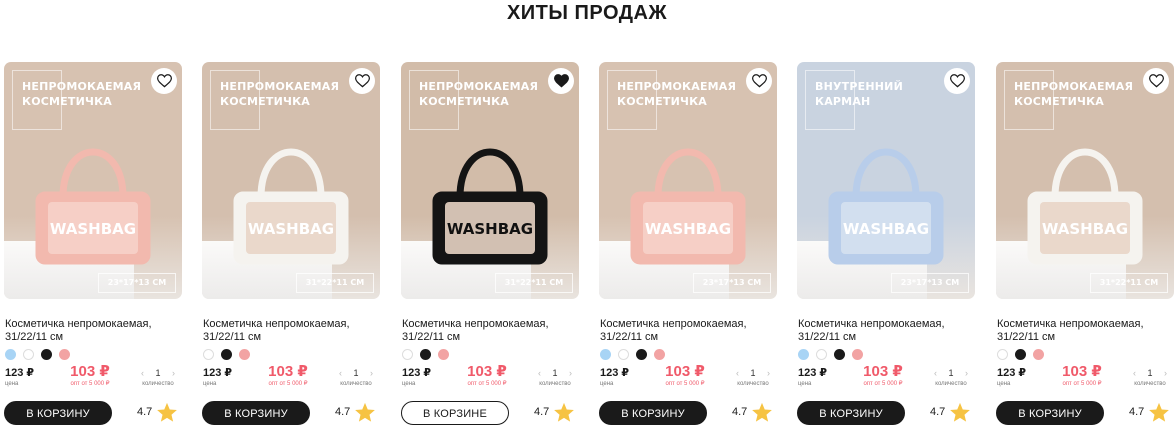 Image resolution: width=1174 pixels, height=425 pixels. What do you see at coordinates (455, 413) in the screenshot?
I see `add-to-cart-button: В КОРЗИНЕ` at bounding box center [455, 413].